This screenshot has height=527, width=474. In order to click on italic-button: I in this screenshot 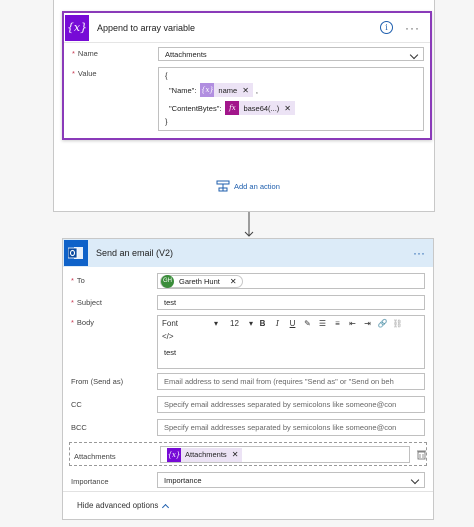, I will do `click(277, 323)`.